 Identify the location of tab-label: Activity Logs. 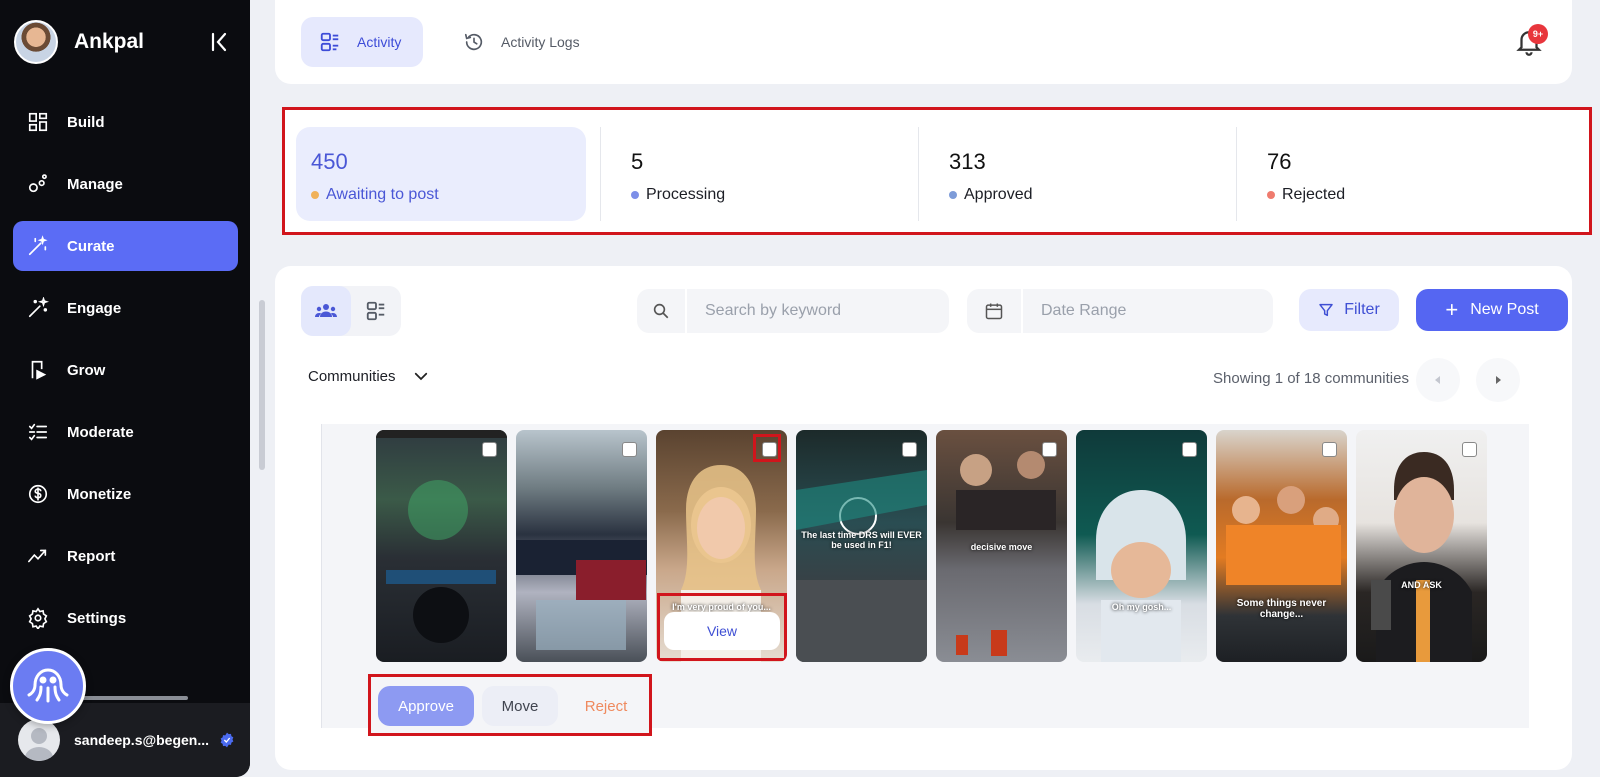
(540, 42).